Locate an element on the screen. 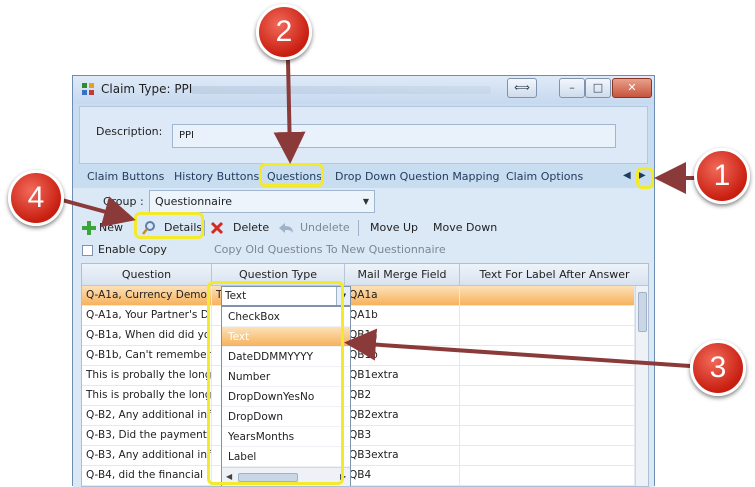 The height and width of the screenshot is (487, 755). callout-3: 3 is located at coordinates (718, 368).